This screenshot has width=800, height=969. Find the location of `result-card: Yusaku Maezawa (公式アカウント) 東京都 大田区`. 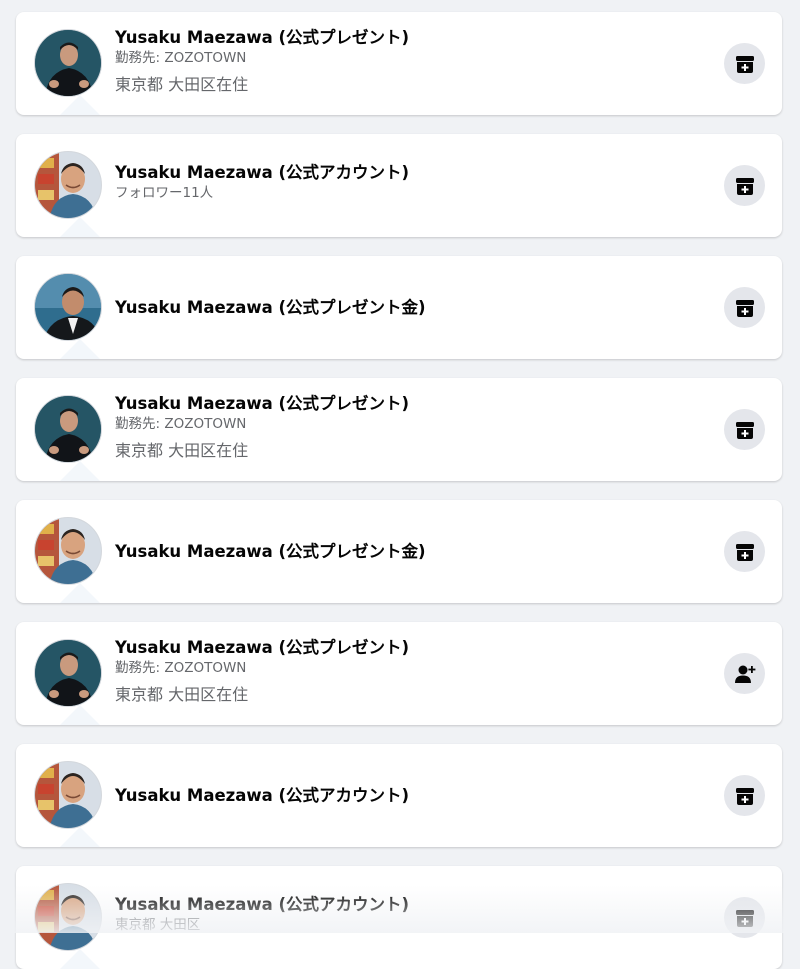

result-card: Yusaku Maezawa (公式アカウント) 東京都 大田区 is located at coordinates (399, 917).